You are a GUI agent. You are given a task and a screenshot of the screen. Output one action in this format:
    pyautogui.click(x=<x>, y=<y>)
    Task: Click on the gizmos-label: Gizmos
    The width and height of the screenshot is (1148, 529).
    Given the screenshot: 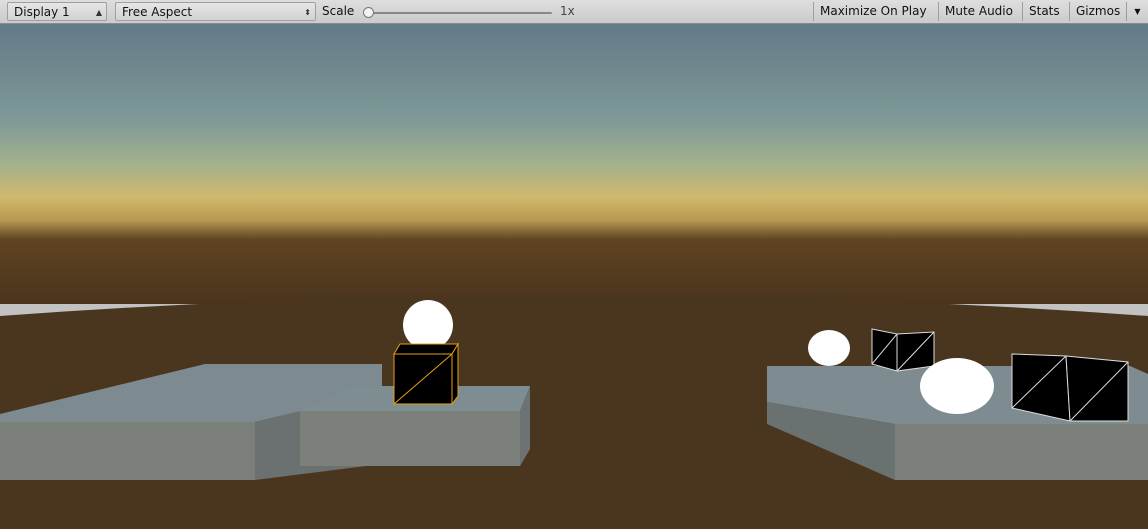 What is the action you would take?
    pyautogui.click(x=1098, y=11)
    